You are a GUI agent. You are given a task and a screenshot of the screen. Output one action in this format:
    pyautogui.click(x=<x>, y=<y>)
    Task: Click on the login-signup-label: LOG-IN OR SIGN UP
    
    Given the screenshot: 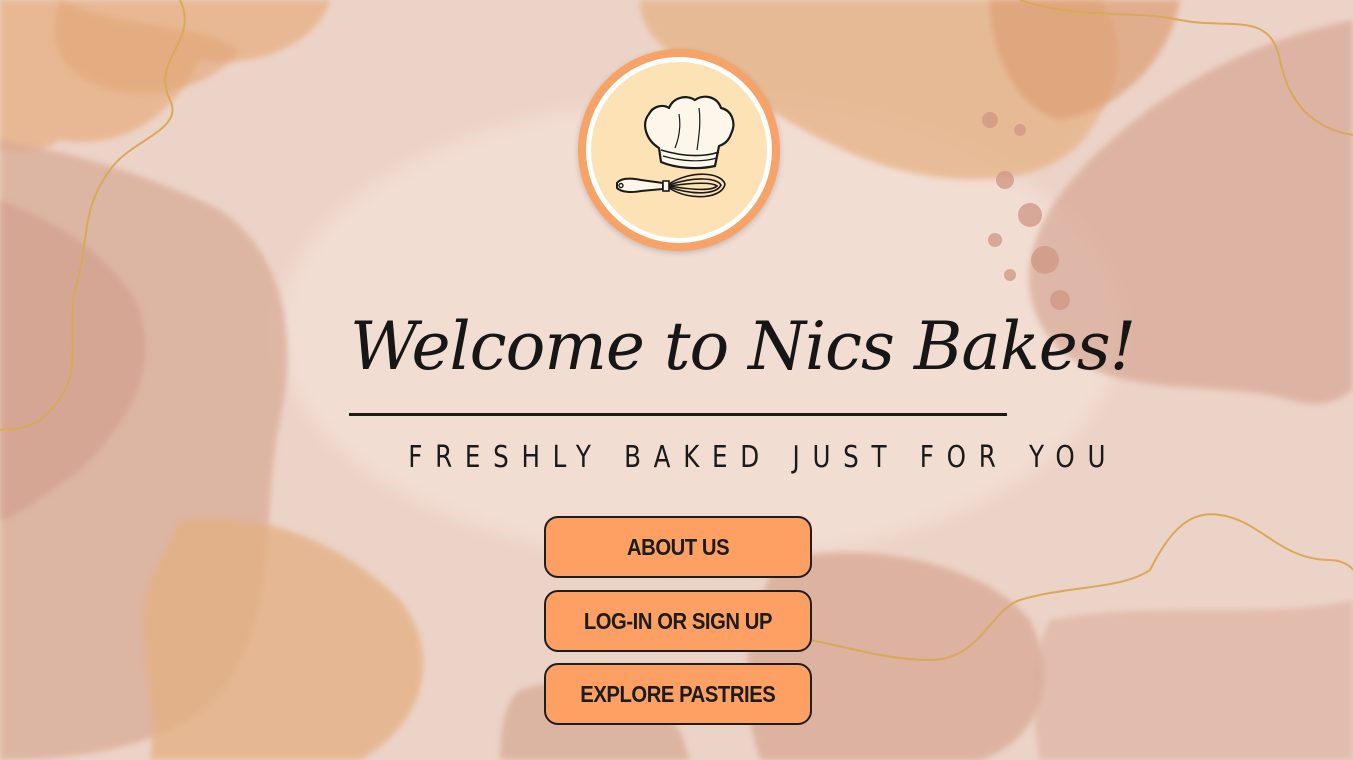 What is the action you would take?
    pyautogui.click(x=678, y=621)
    